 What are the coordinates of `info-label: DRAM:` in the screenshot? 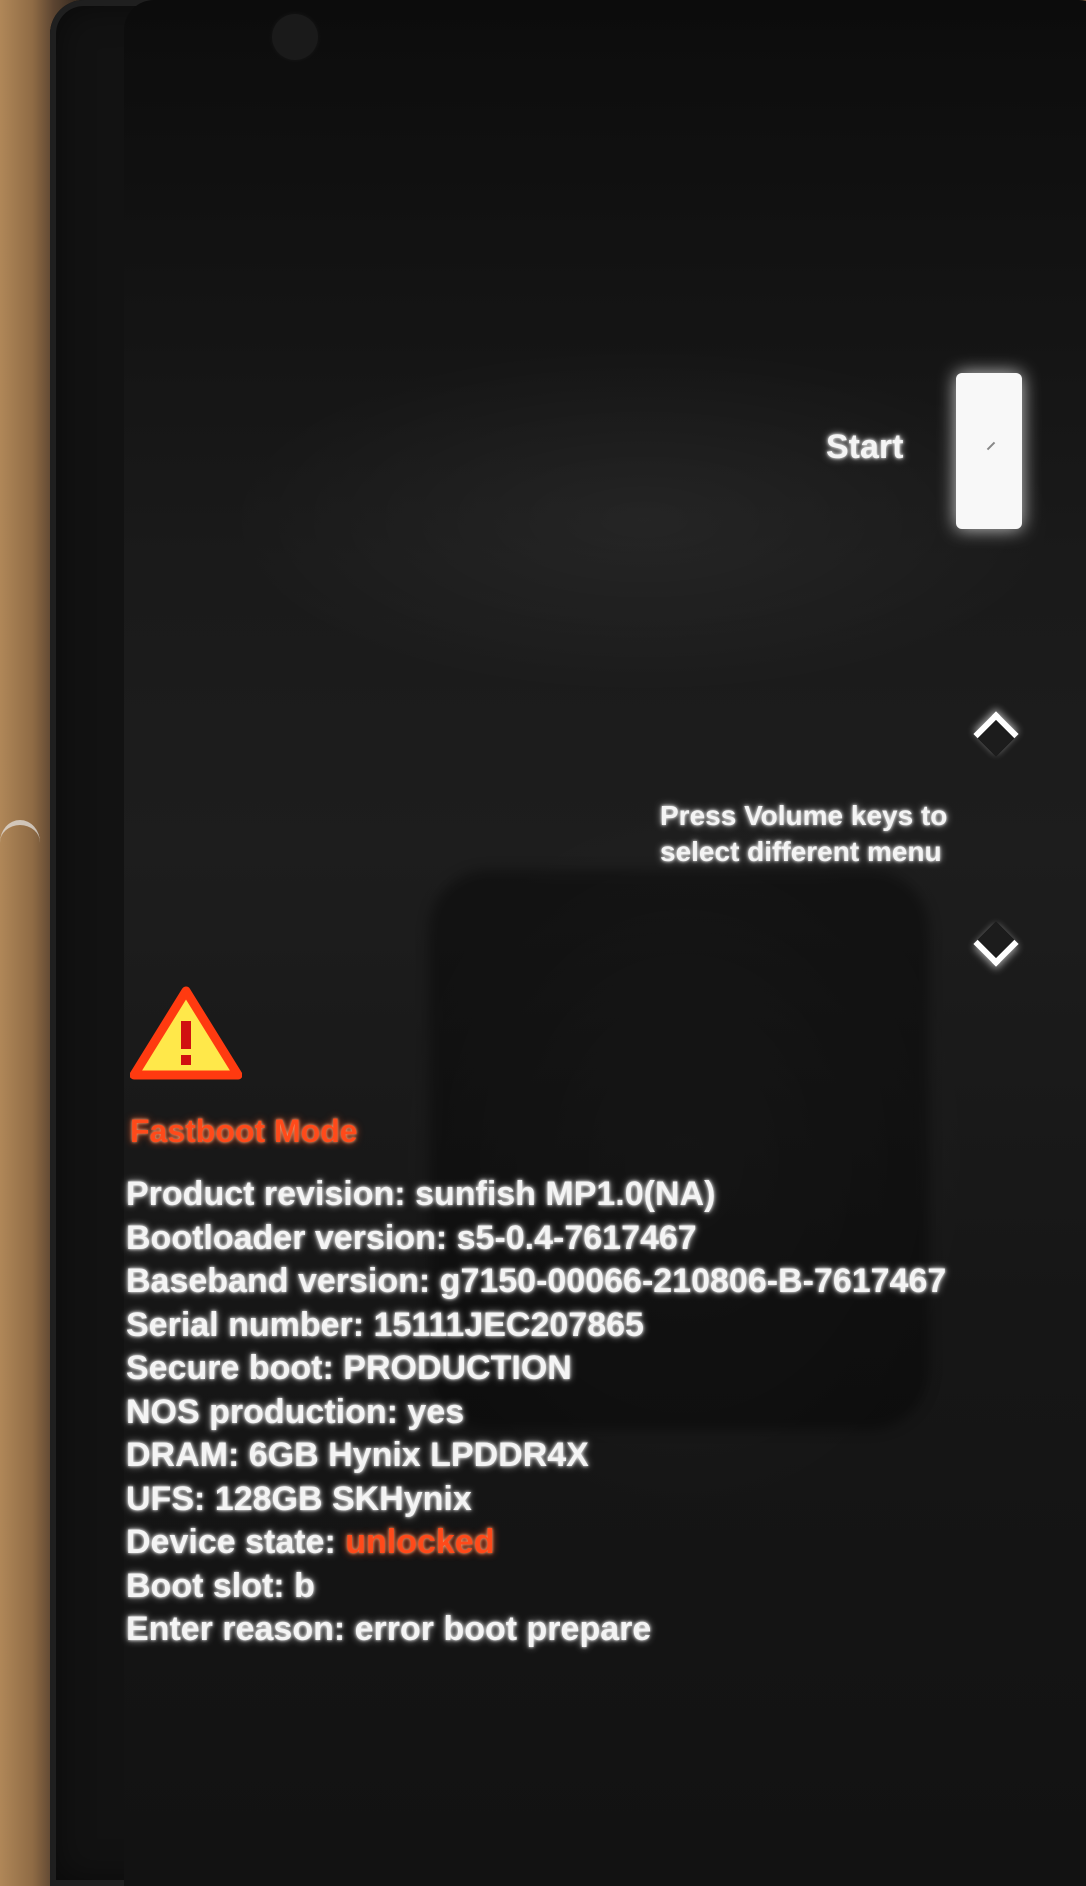 It's located at (183, 1455).